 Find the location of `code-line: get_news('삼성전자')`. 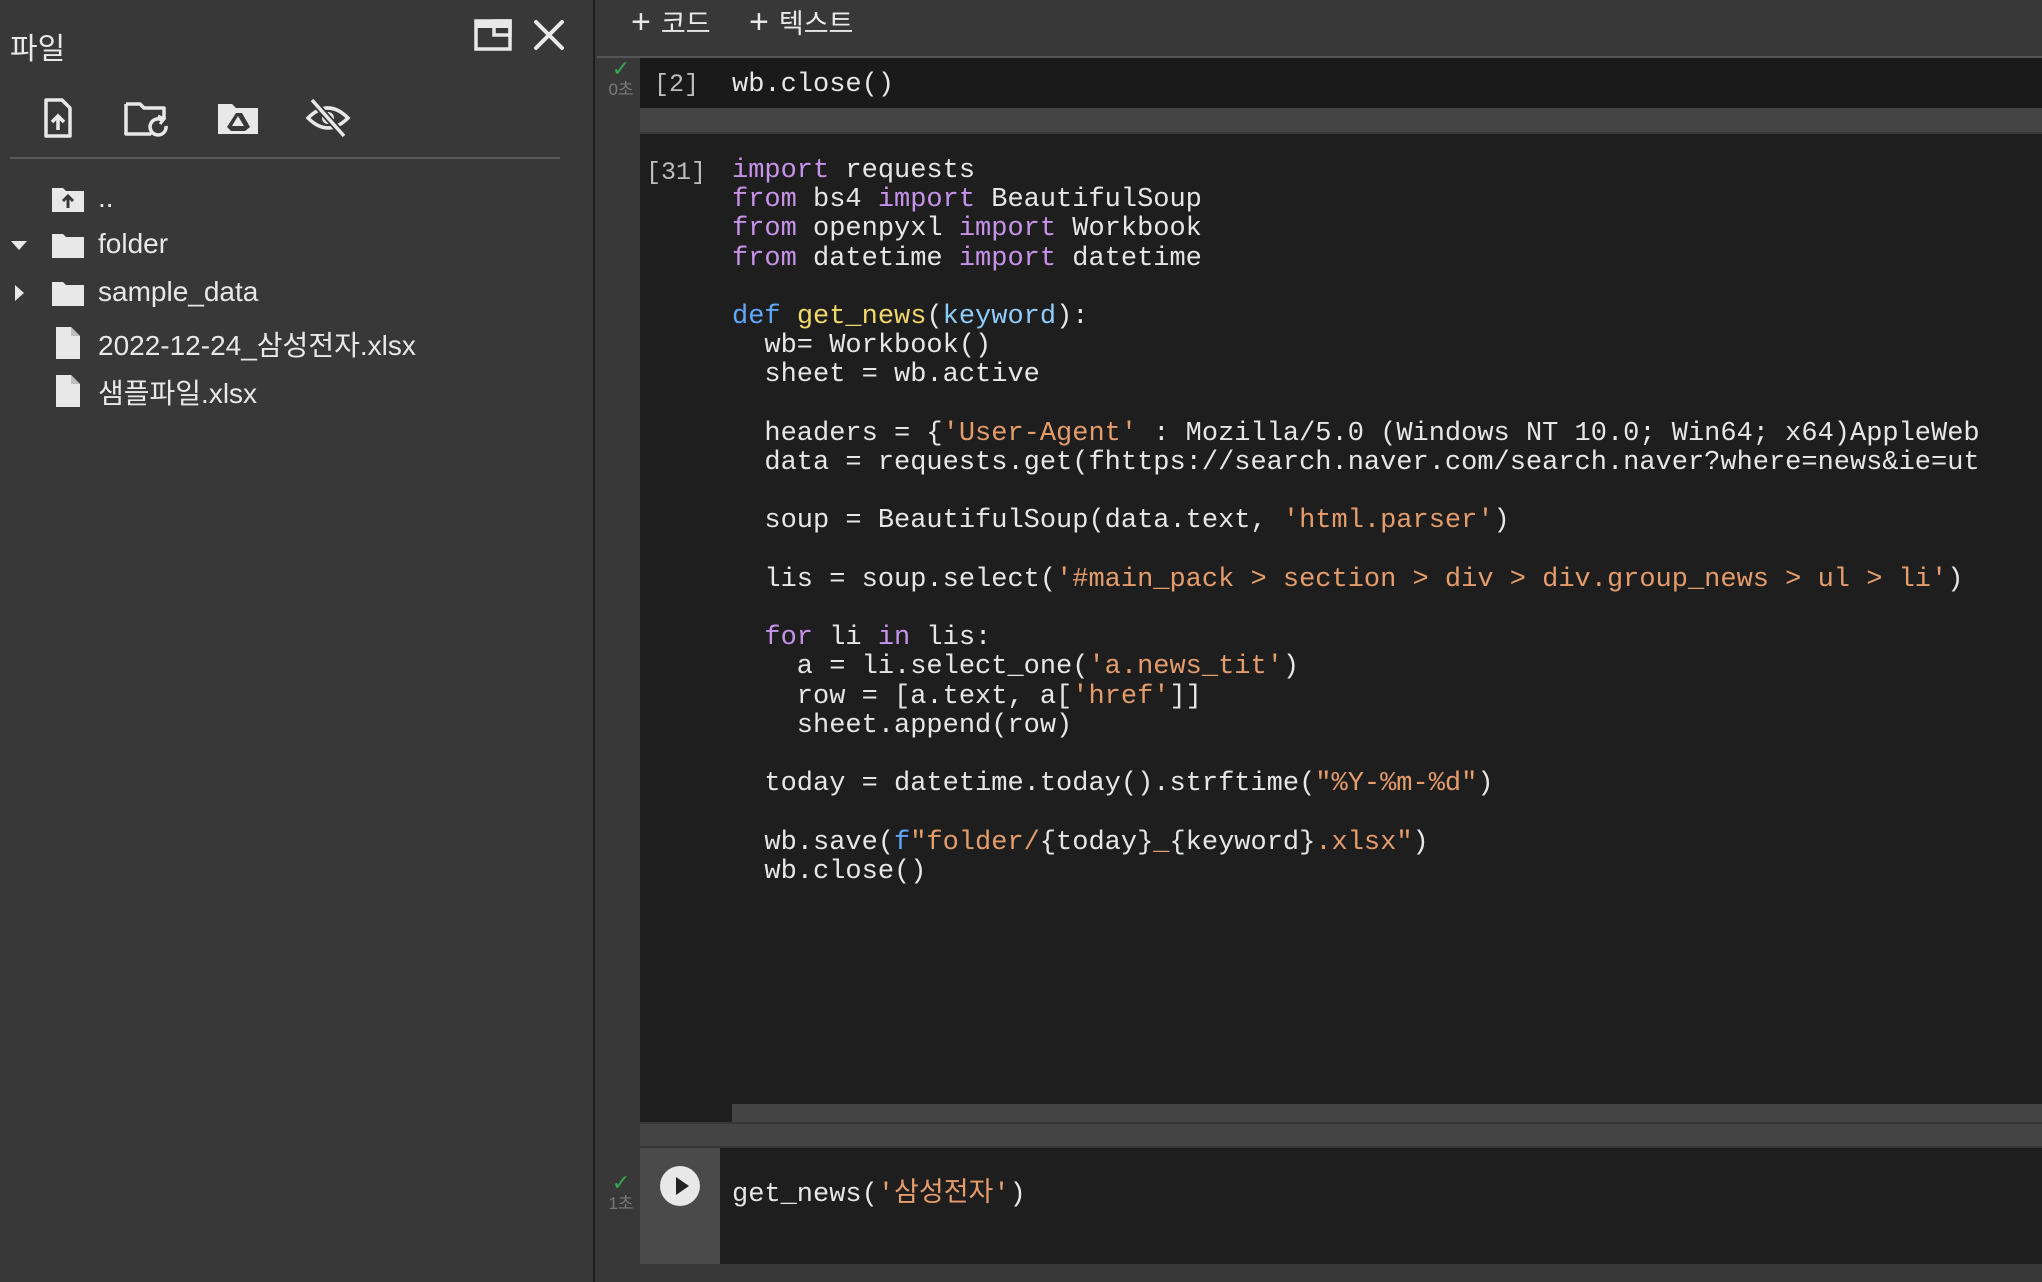

code-line: get_news('삼성전자') is located at coordinates (879, 1195).